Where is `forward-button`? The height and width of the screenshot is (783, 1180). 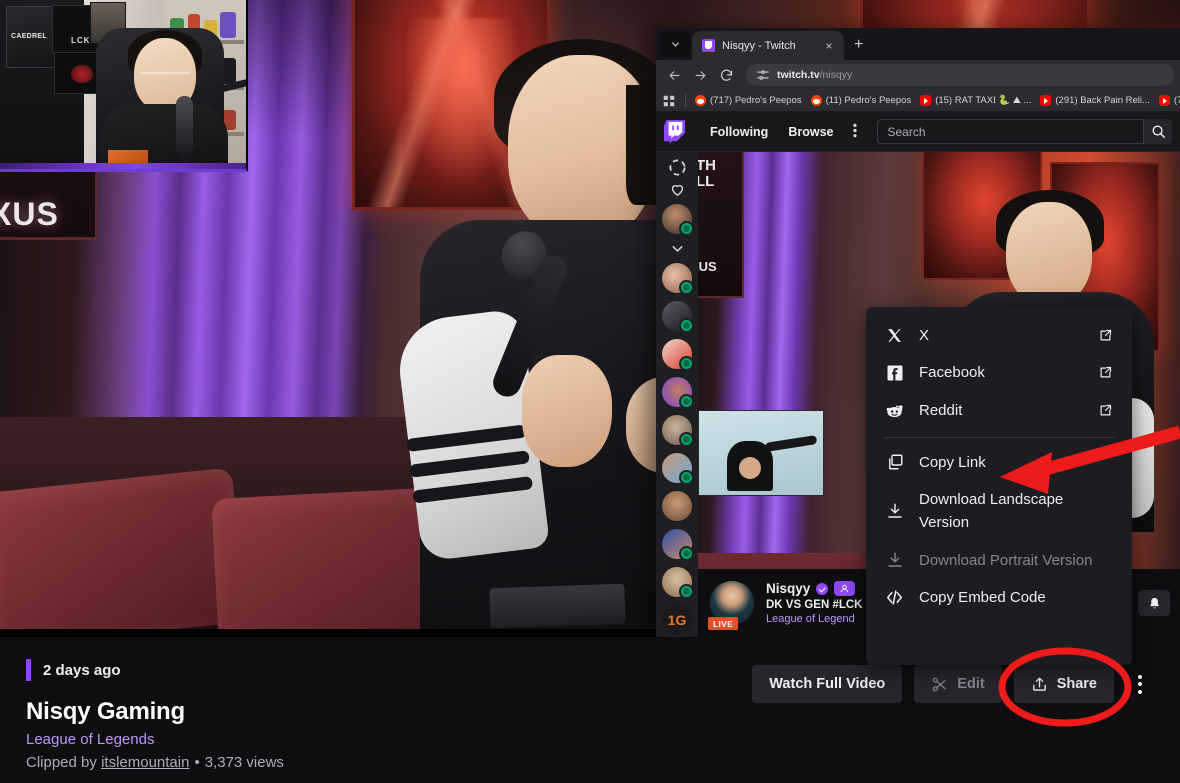 forward-button is located at coordinates (700, 75).